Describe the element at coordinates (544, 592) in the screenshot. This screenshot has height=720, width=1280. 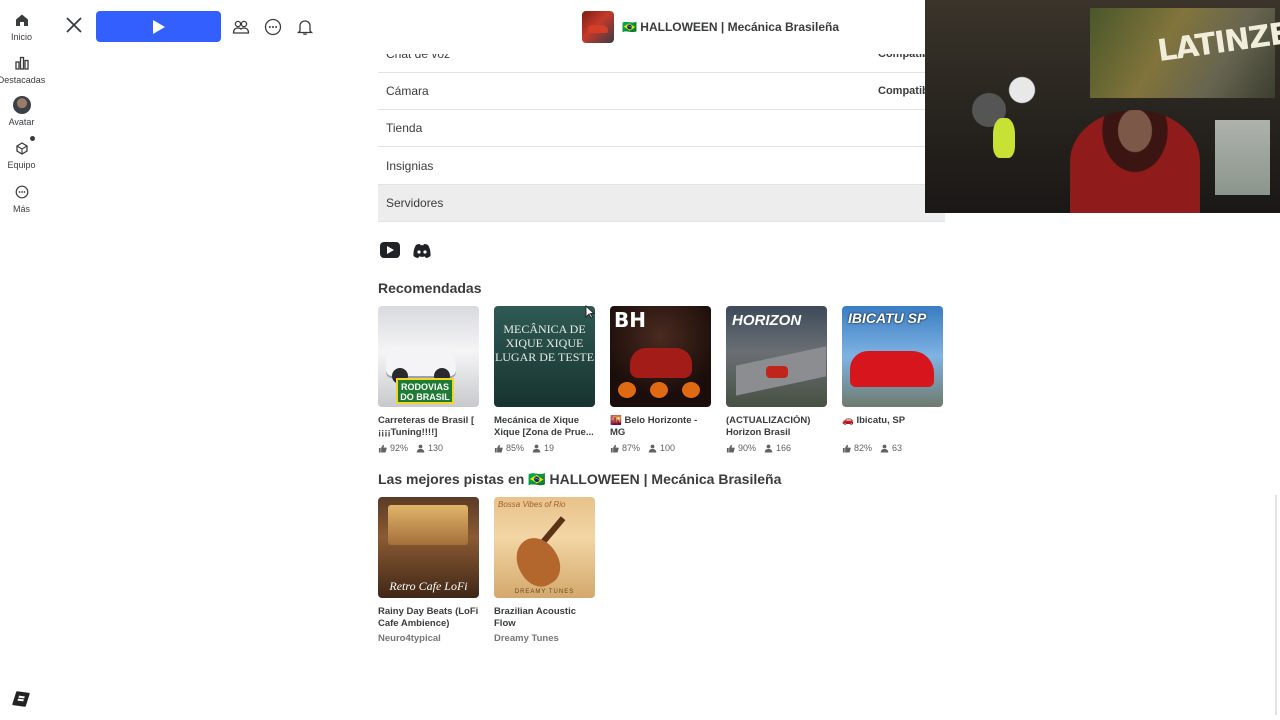
I see `thumb-footer-text: DREAMY TUNES` at that location.